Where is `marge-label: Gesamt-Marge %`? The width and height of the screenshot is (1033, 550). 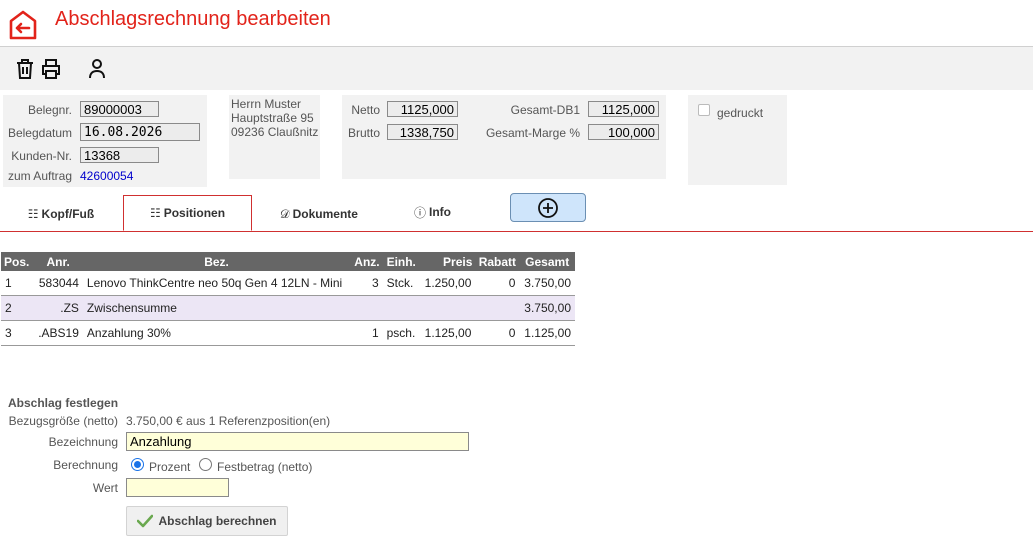
marge-label: Gesamt-Marge % is located at coordinates (532, 133).